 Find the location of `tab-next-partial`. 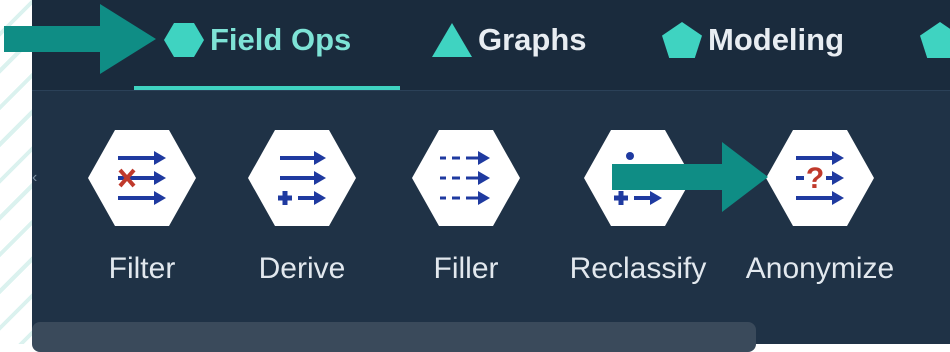

tab-next-partial is located at coordinates (935, 40).